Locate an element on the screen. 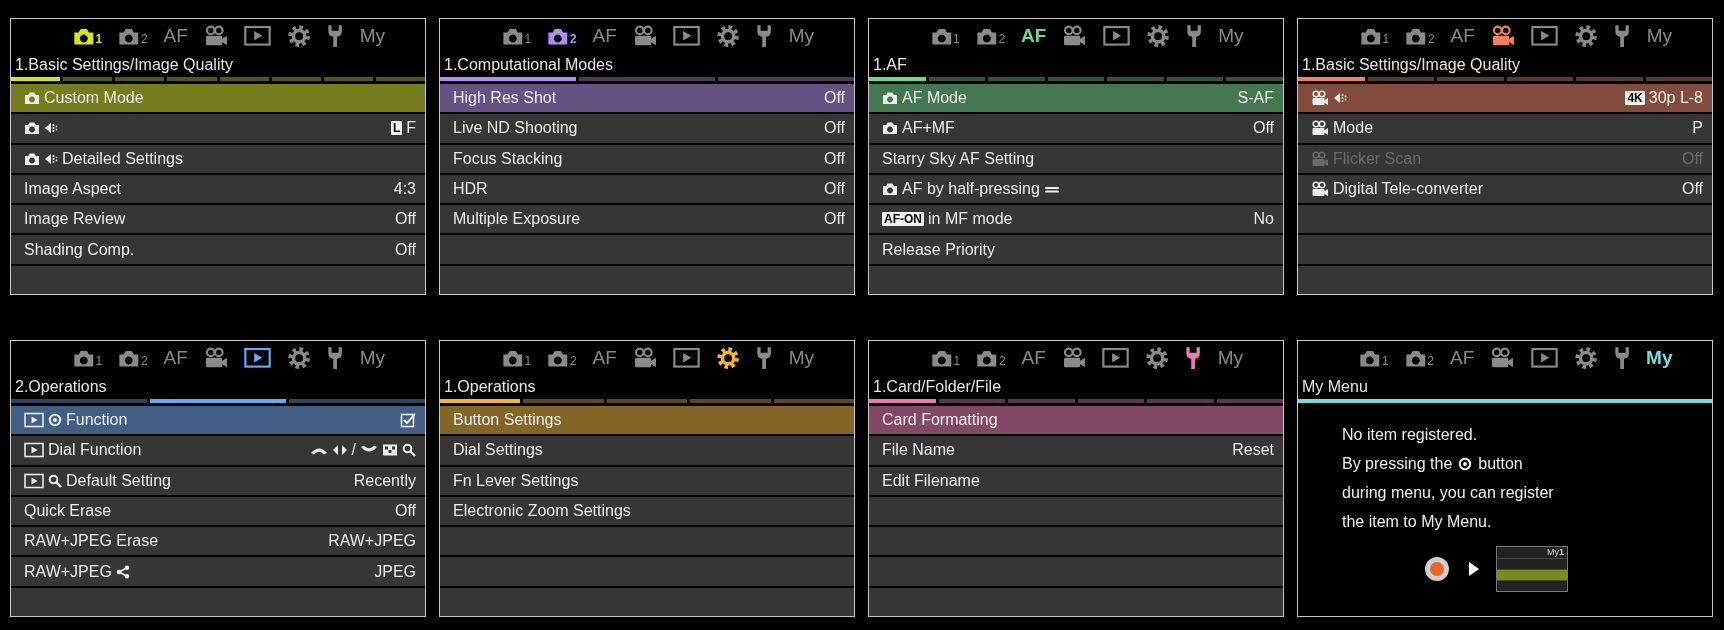 The height and width of the screenshot is (630, 1724). menu-item: Quick Erase Off is located at coordinates (218, 511).